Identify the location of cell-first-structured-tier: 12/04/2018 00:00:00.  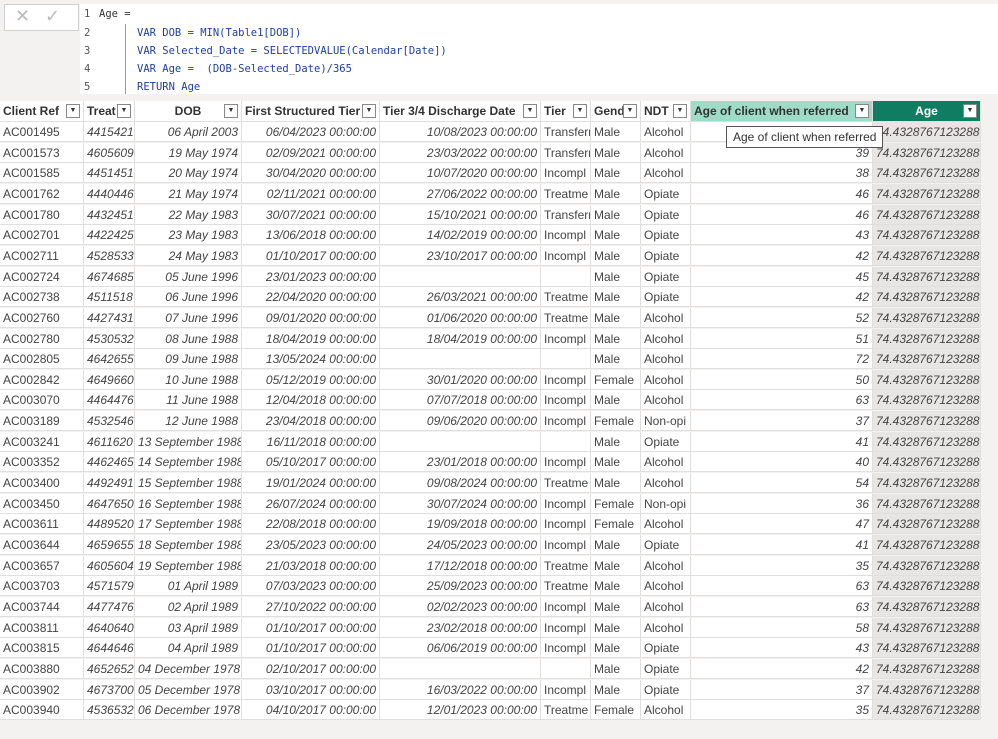
(311, 400).